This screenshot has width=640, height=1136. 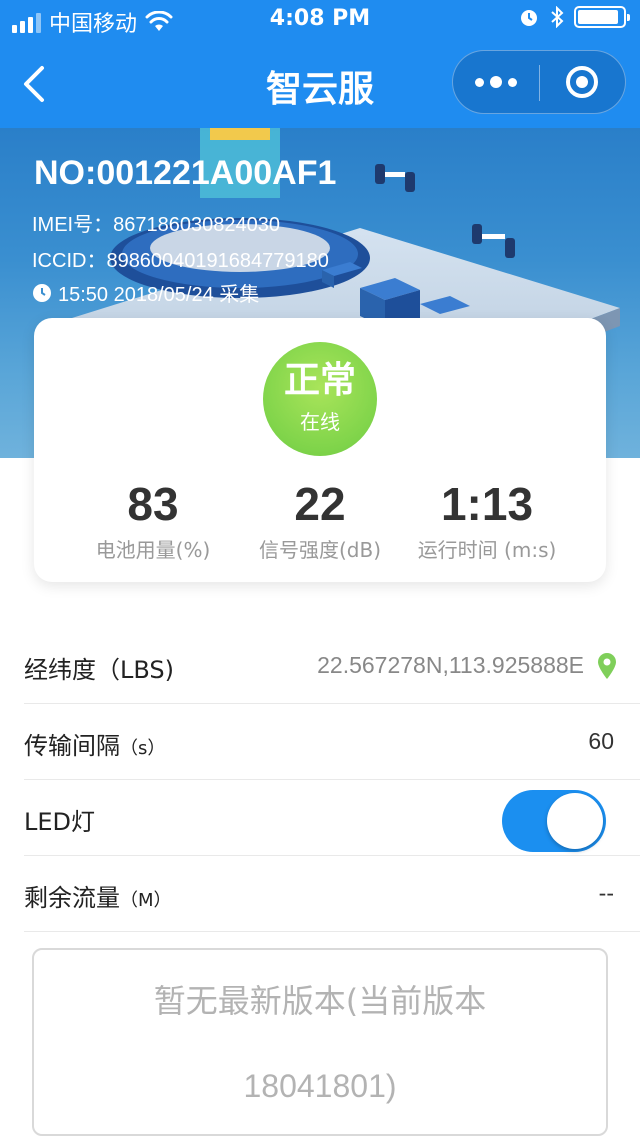 I want to click on led-toggle, so click(x=554, y=821).